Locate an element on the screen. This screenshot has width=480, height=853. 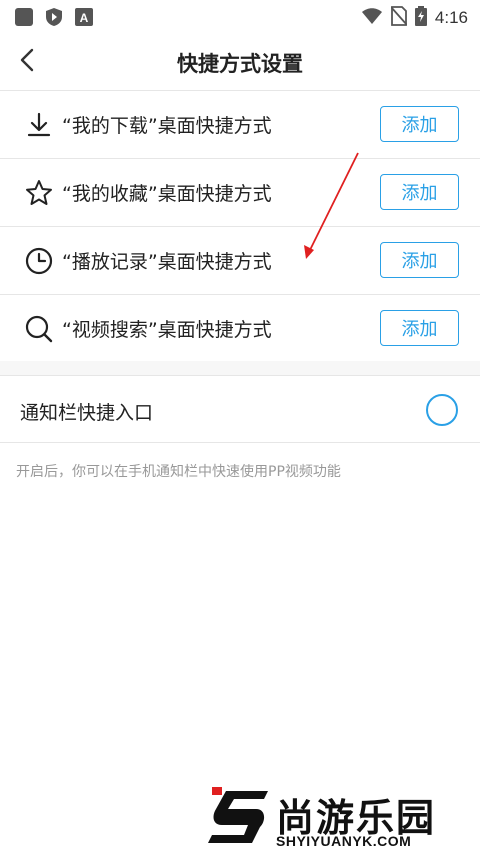
shortcut-label: “视频搜索”桌面快捷方式 is located at coordinates (167, 330).